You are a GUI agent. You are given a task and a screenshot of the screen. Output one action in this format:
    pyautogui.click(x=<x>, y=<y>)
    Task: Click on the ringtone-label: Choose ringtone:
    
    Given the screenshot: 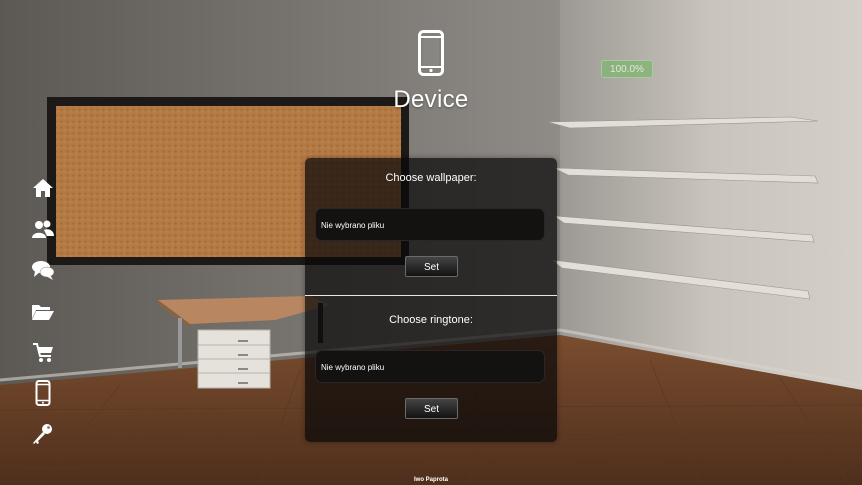 What is the action you would take?
    pyautogui.click(x=431, y=320)
    